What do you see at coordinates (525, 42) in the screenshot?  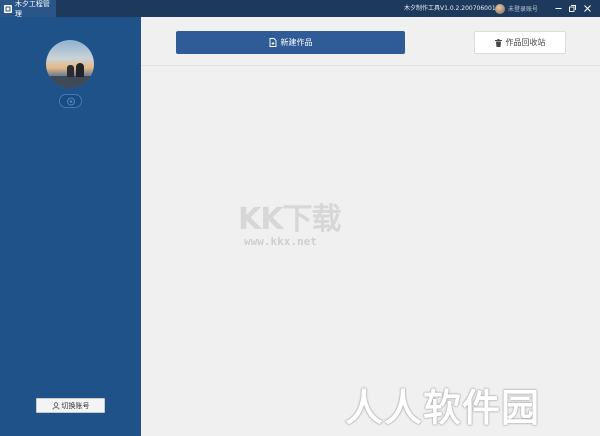 I see `recycle-bin-label: 作品回收站` at bounding box center [525, 42].